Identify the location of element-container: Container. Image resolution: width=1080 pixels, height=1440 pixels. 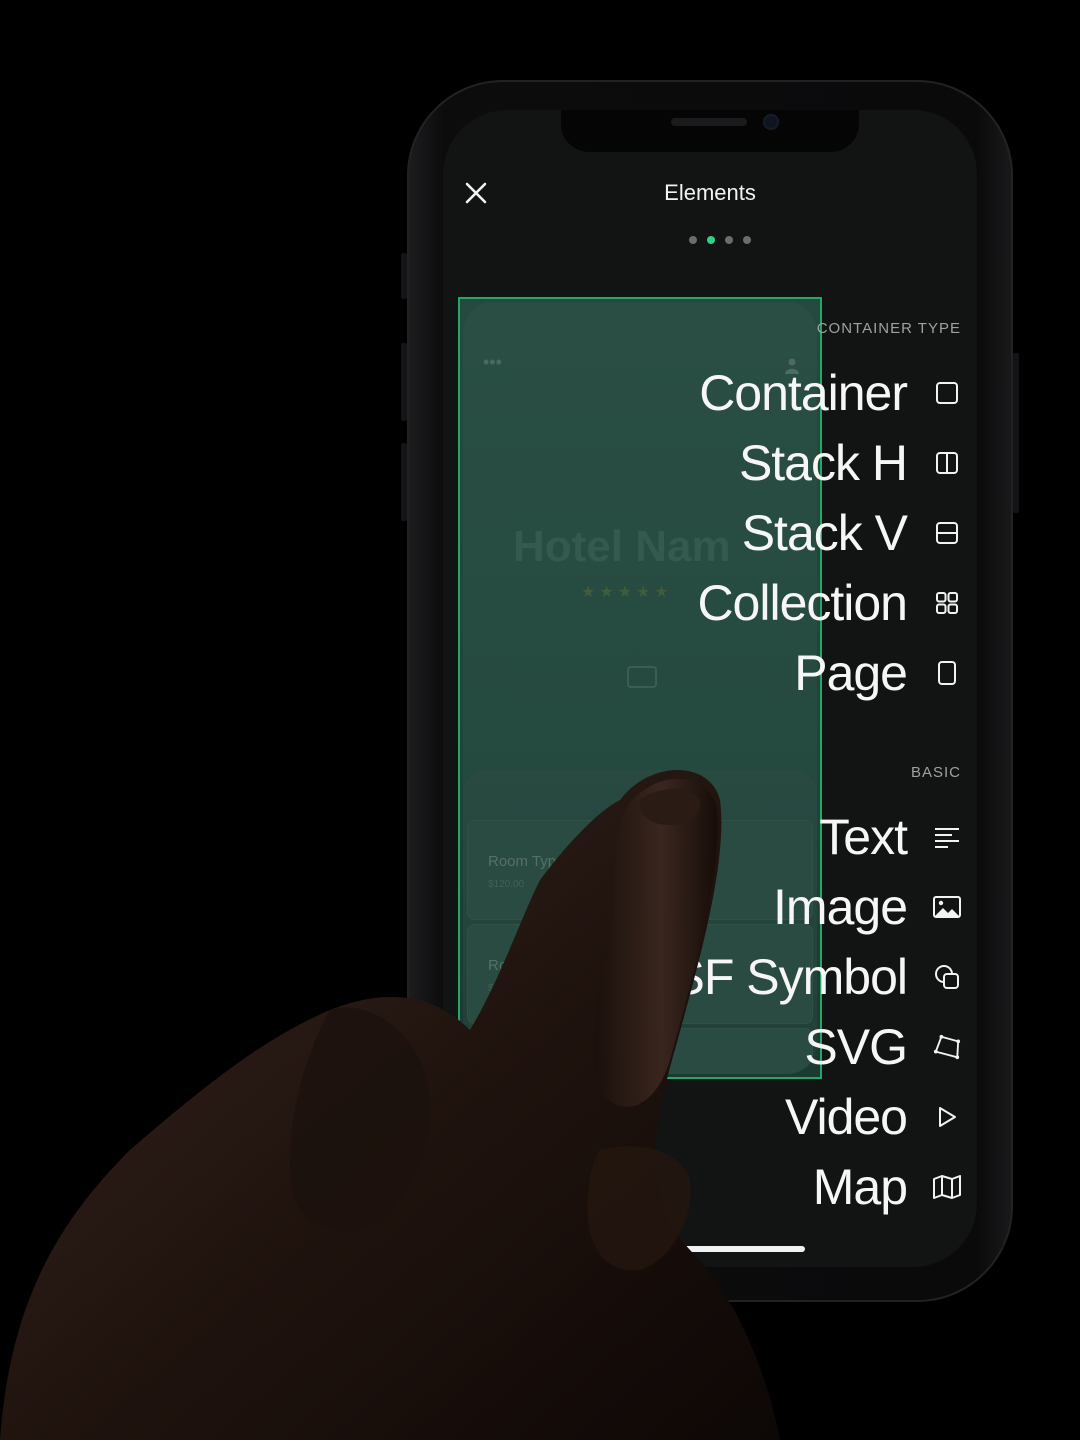
(830, 393).